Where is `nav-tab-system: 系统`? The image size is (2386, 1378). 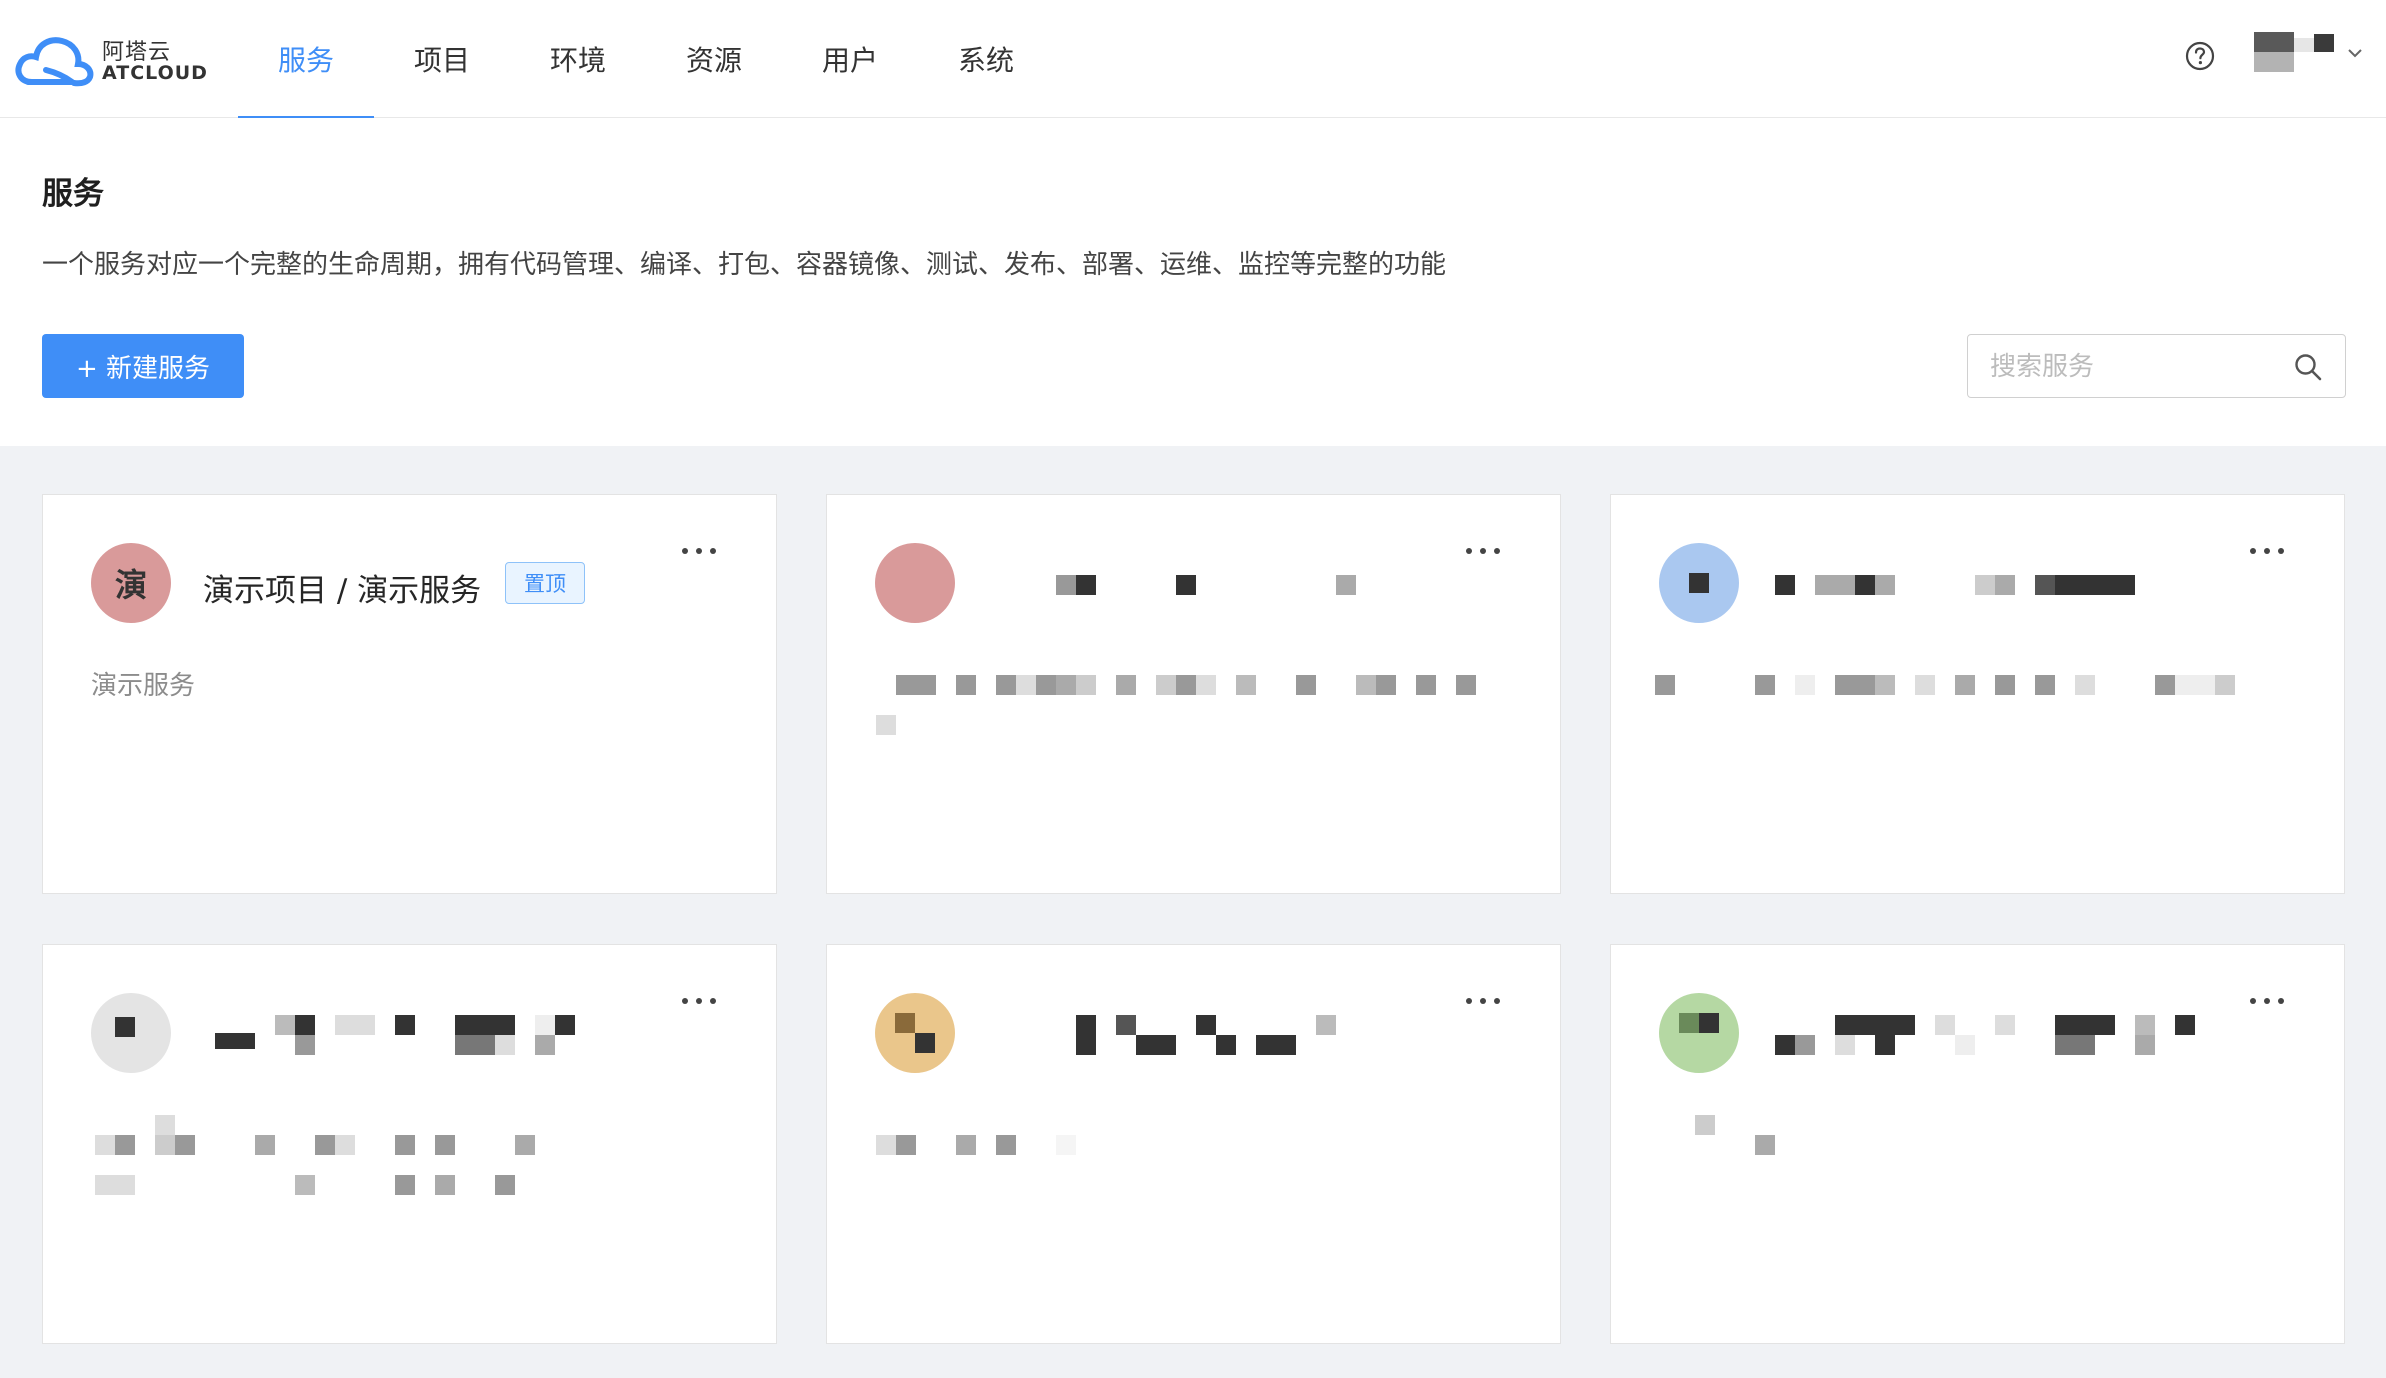
nav-tab-system: 系统 is located at coordinates (986, 59).